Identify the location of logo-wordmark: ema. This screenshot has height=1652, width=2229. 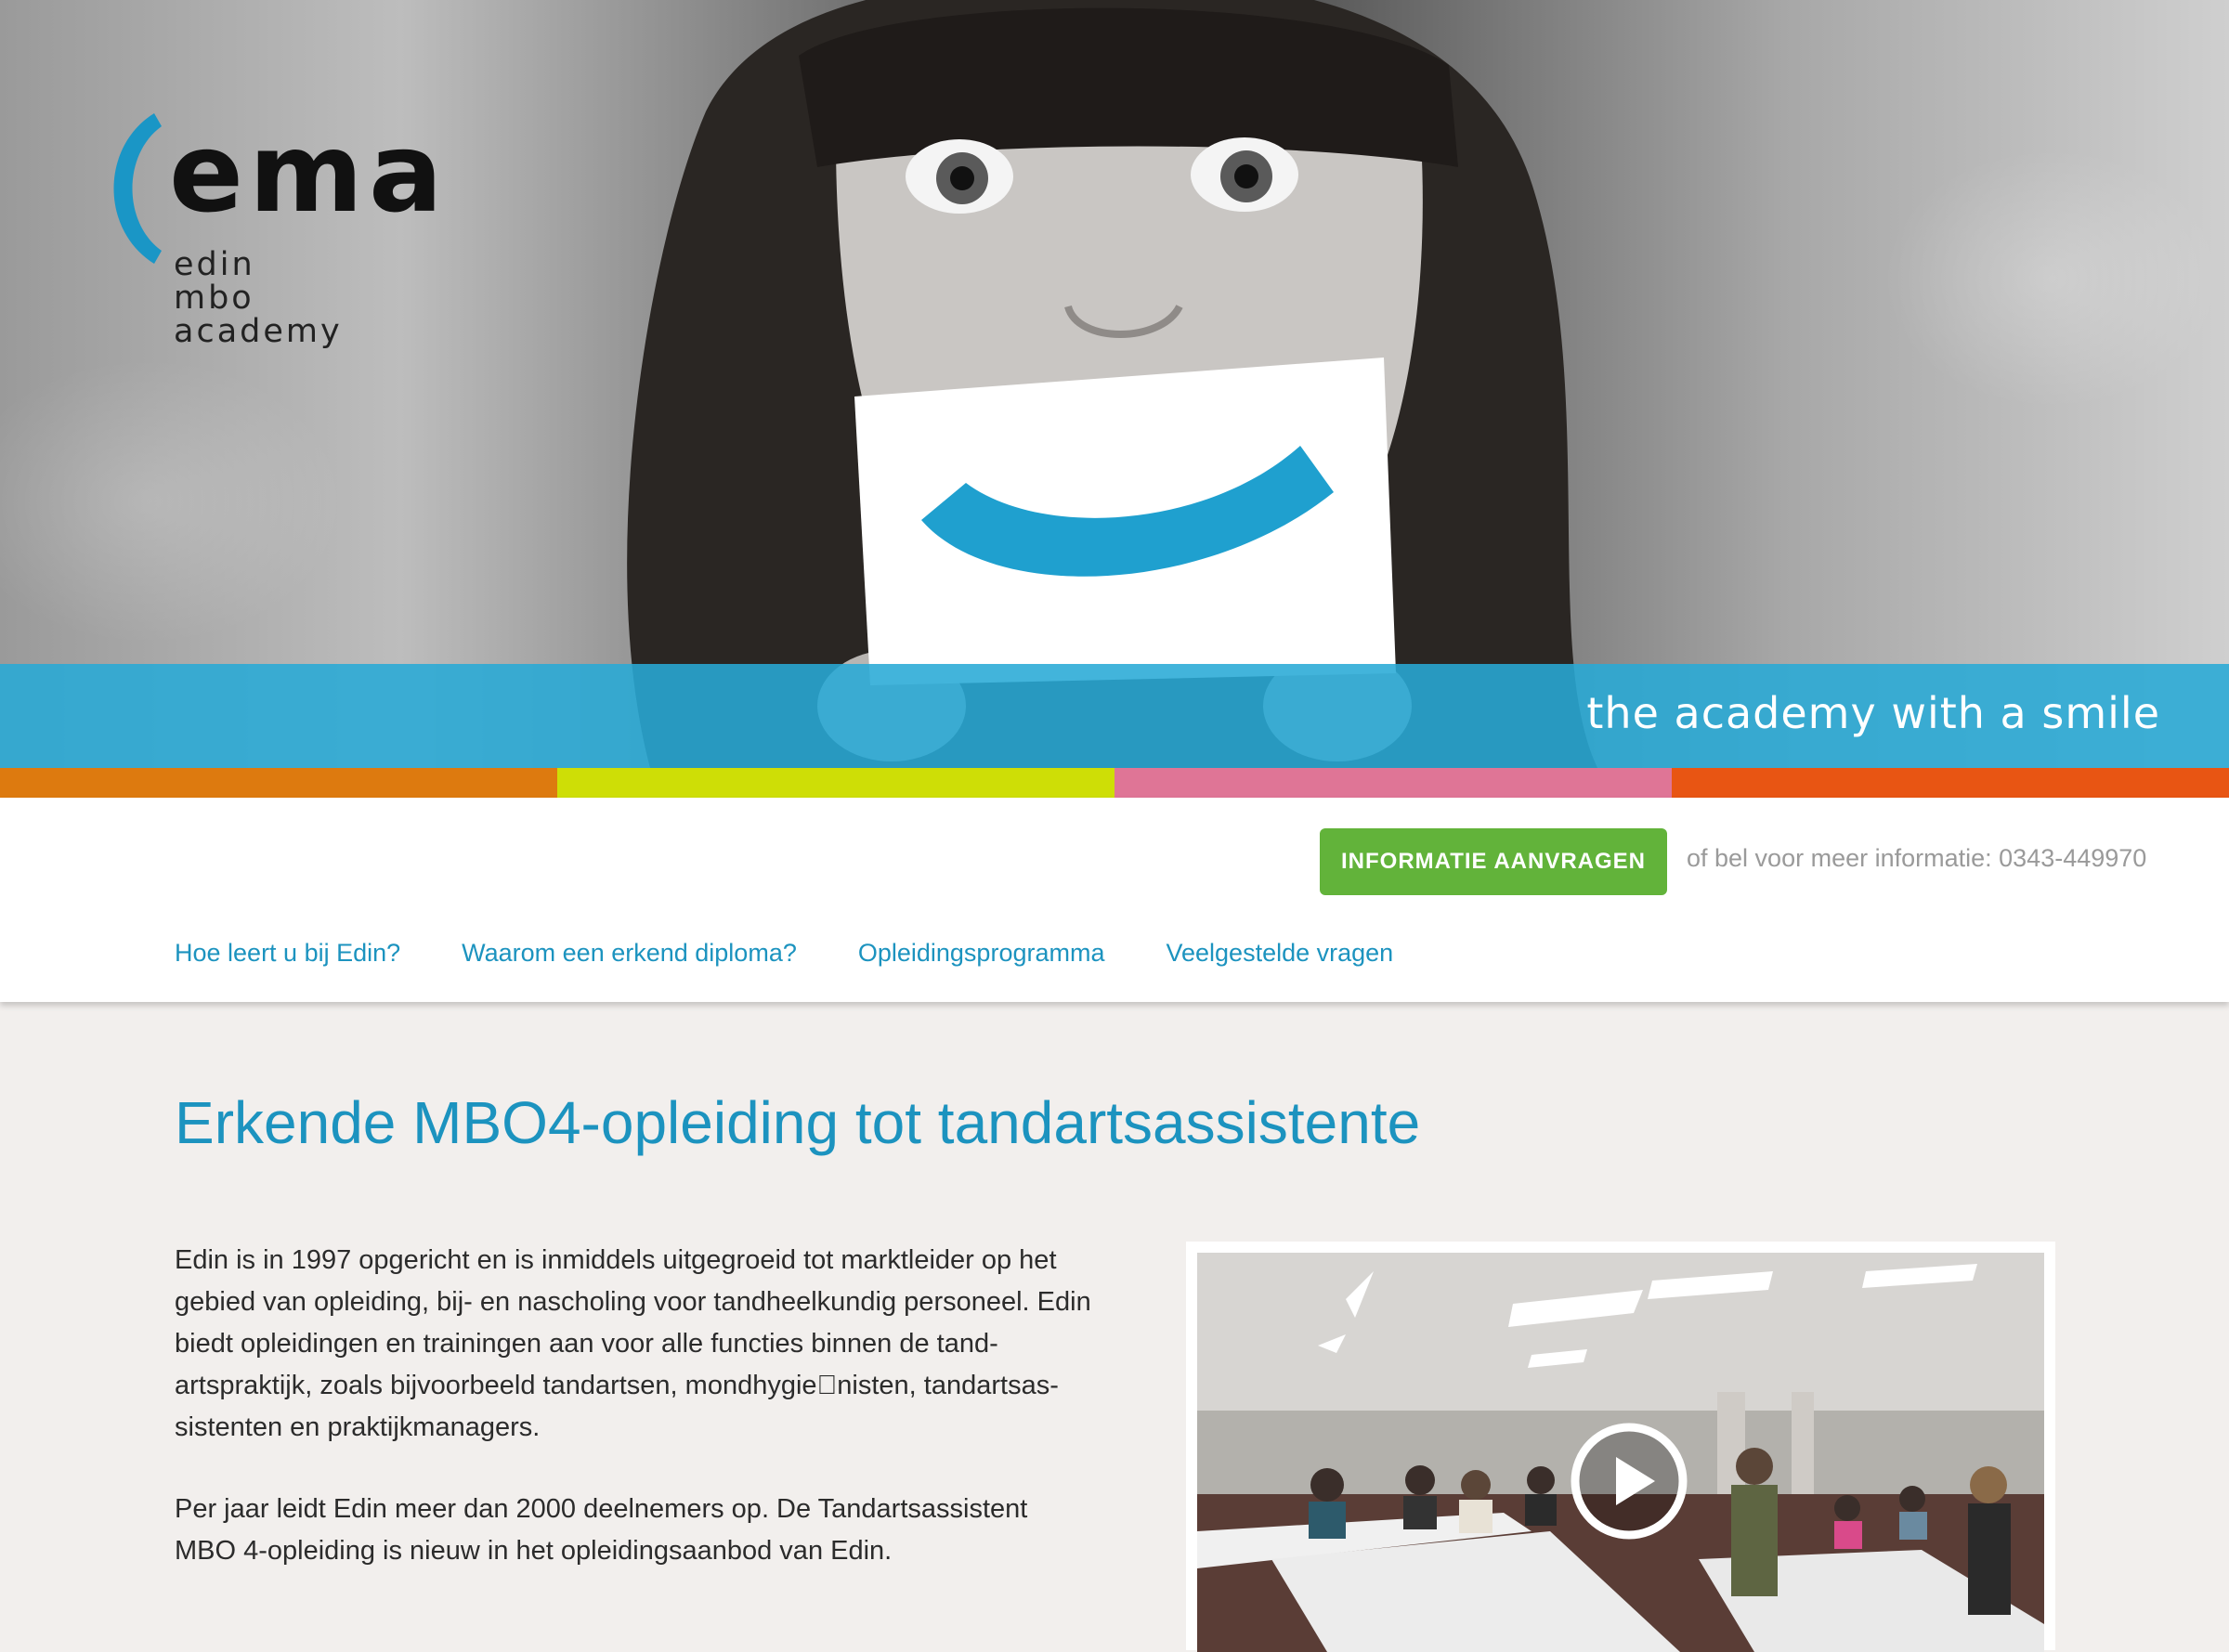
(309, 173).